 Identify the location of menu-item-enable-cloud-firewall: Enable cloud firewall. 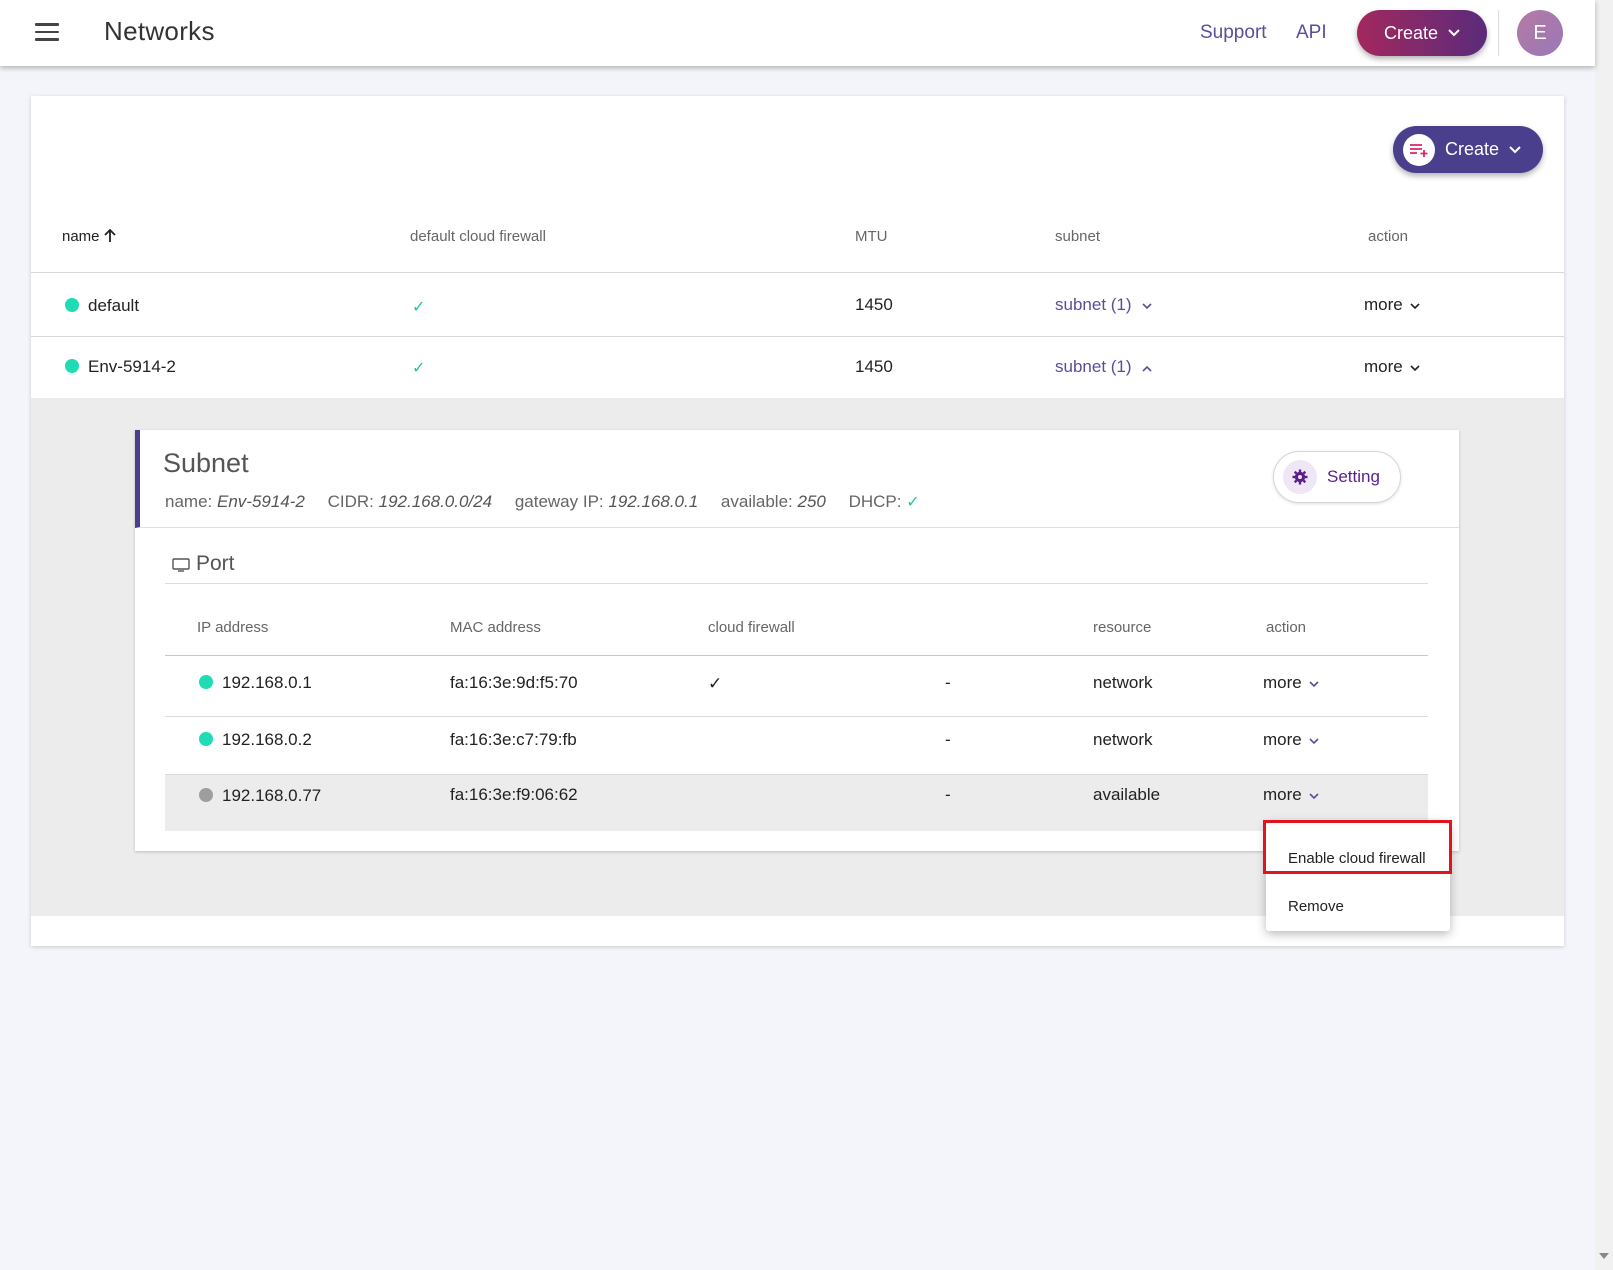
(1357, 858).